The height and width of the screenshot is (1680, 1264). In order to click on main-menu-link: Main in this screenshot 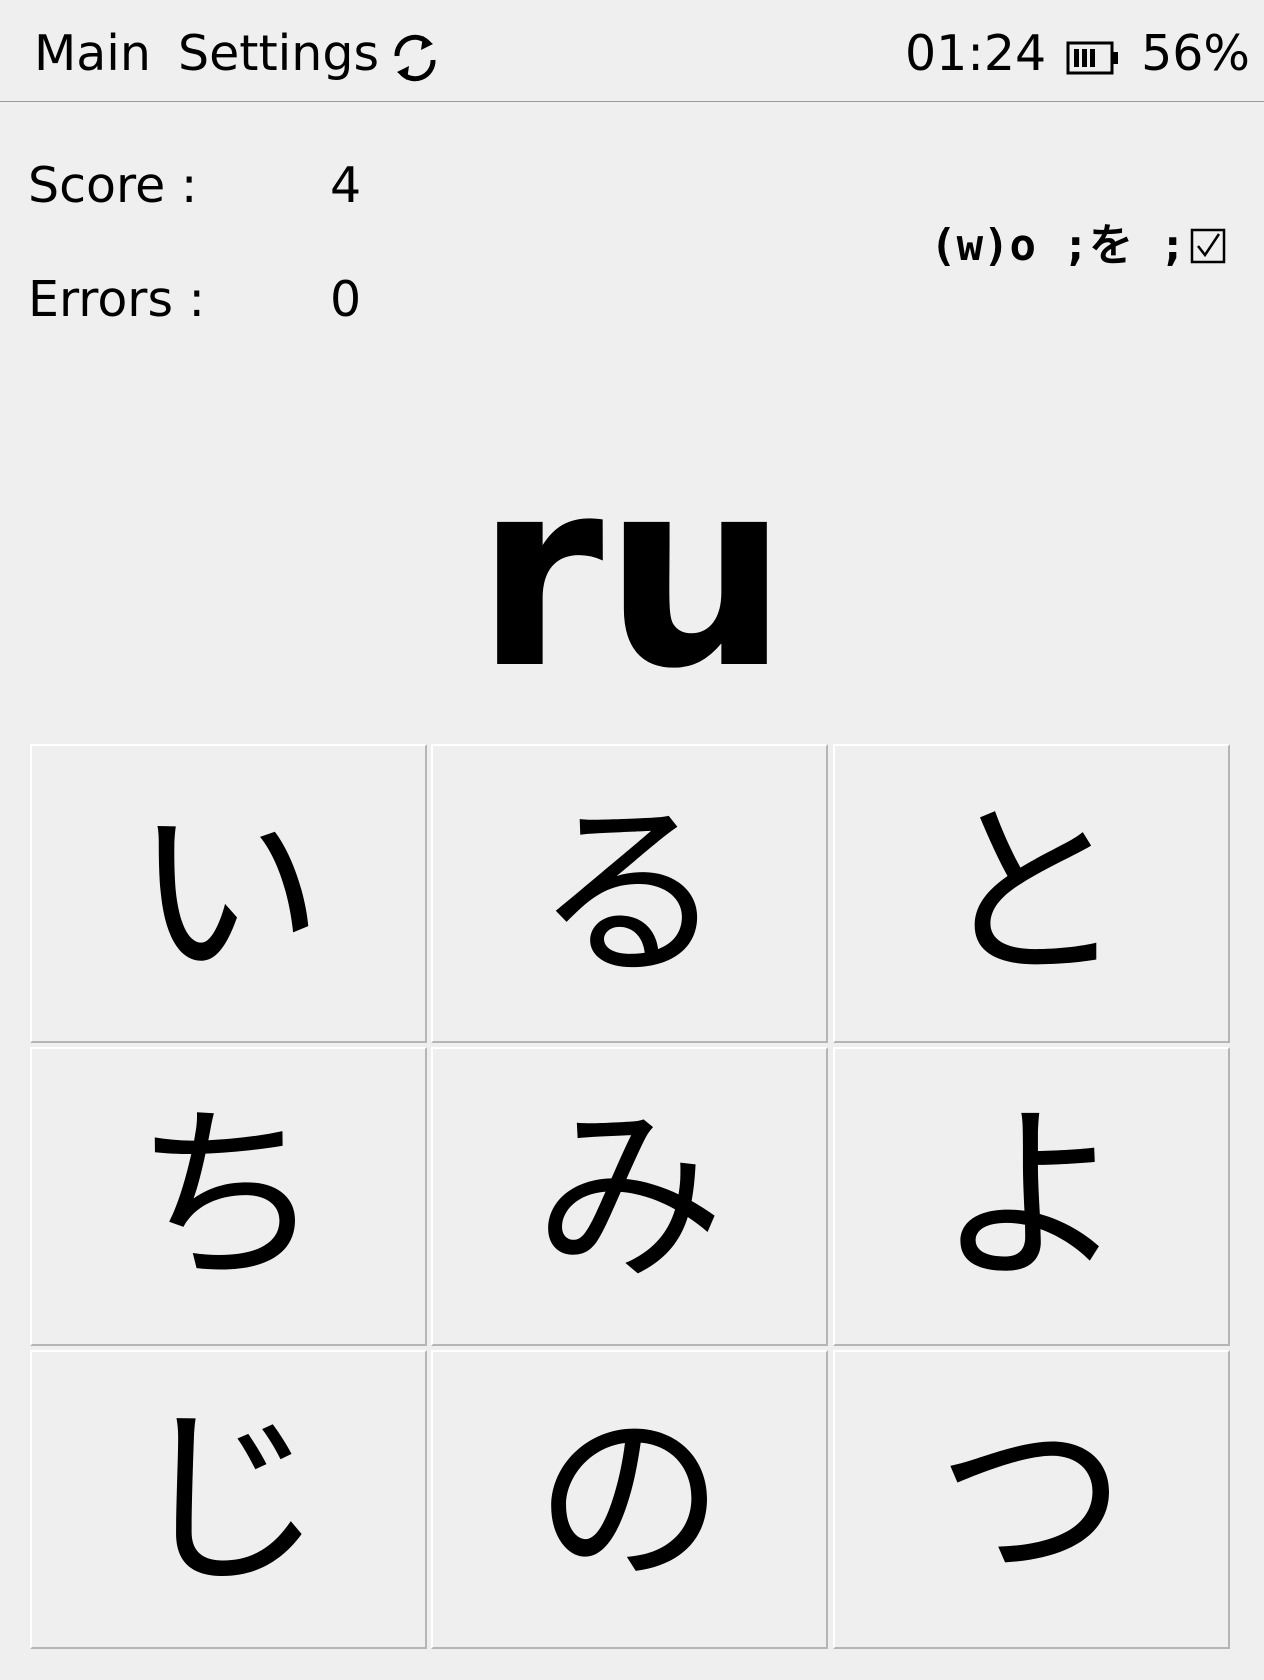, I will do `click(92, 54)`.